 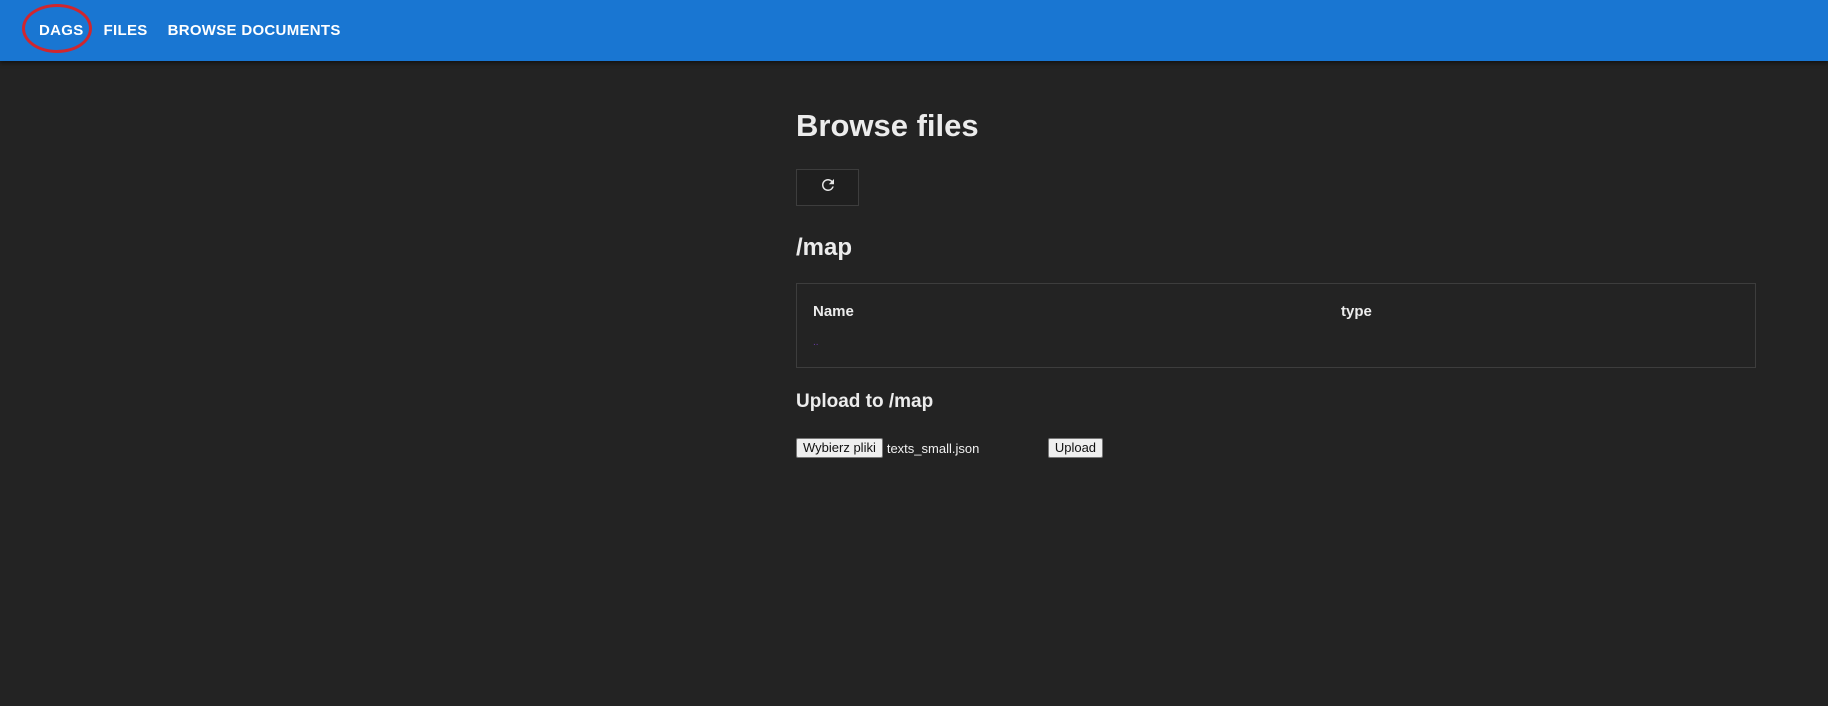 What do you see at coordinates (833, 311) in the screenshot?
I see `column-header-name: Name` at bounding box center [833, 311].